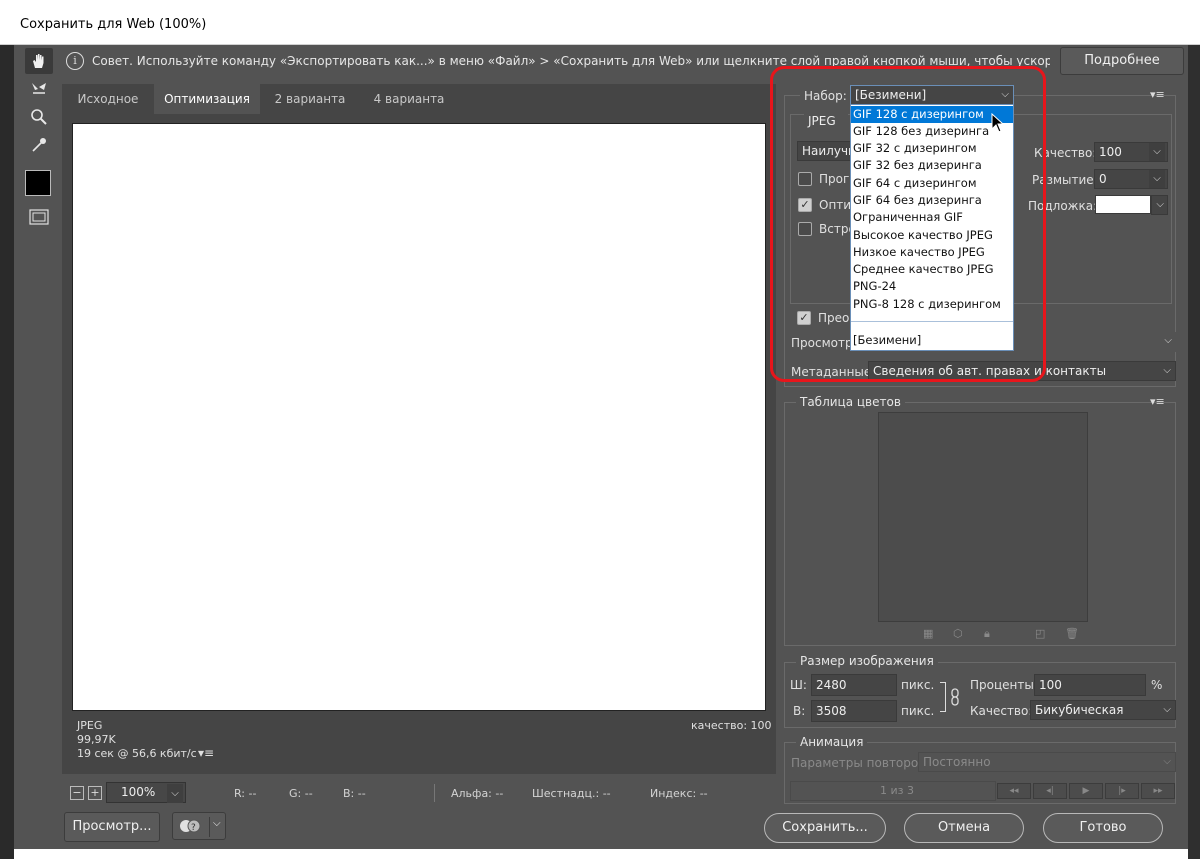 The height and width of the screenshot is (859, 1200). What do you see at coordinates (854, 685) in the screenshot?
I see `width-input: 2480` at bounding box center [854, 685].